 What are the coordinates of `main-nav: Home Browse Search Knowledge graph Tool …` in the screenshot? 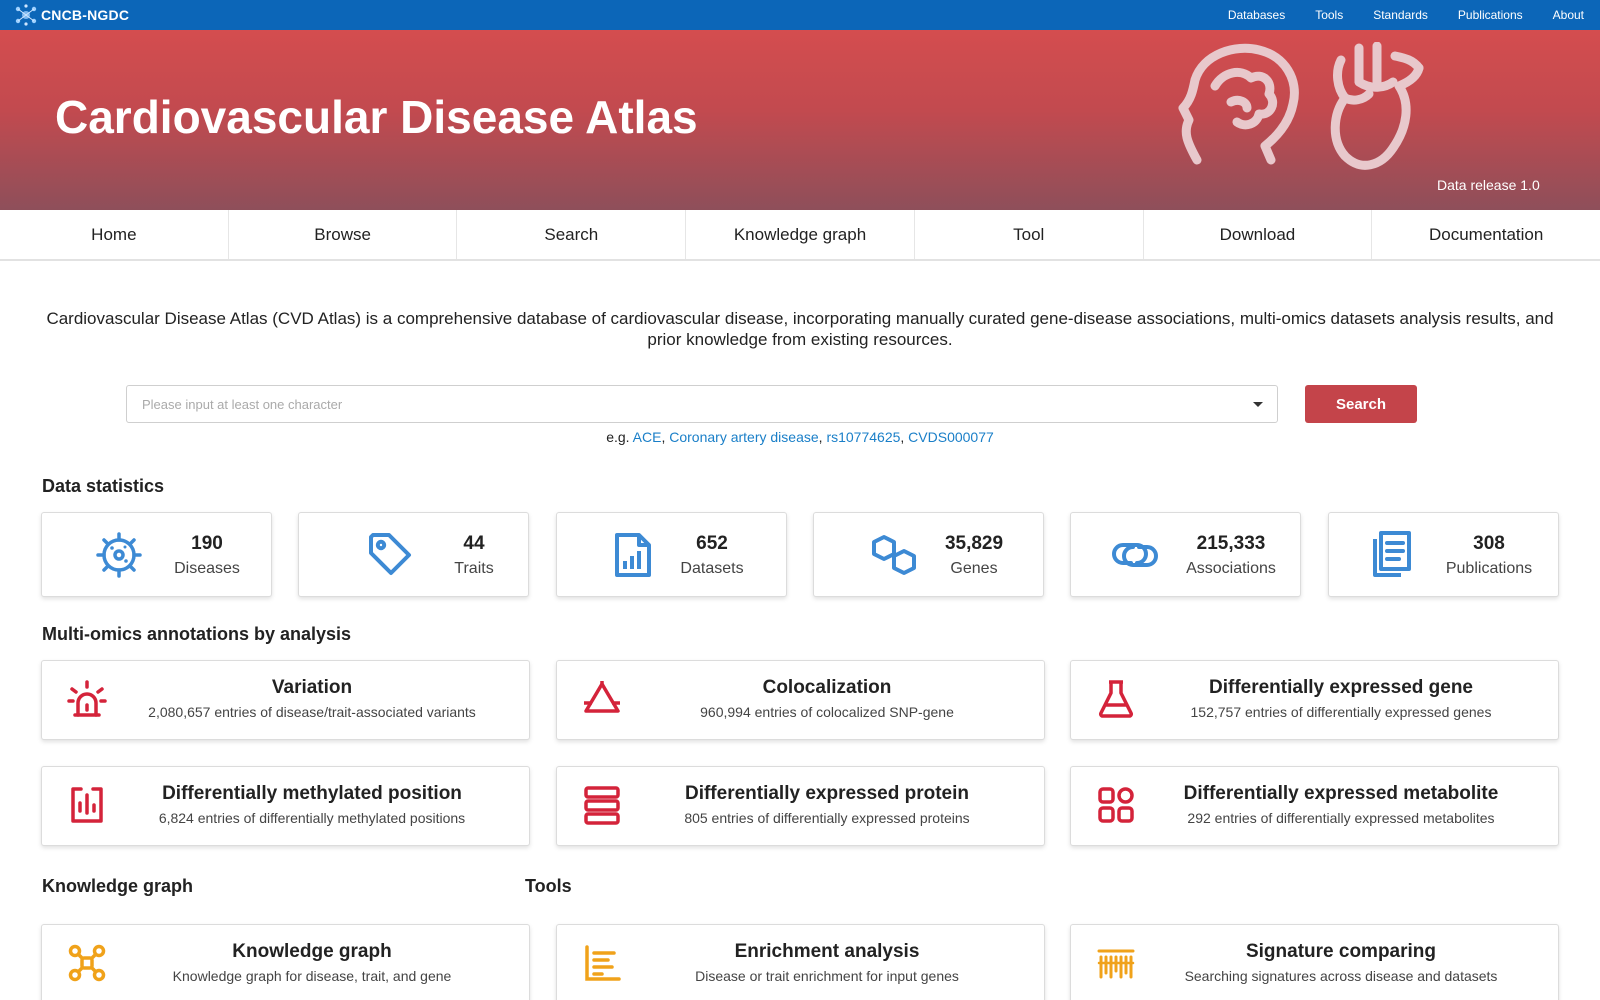 It's located at (800, 235).